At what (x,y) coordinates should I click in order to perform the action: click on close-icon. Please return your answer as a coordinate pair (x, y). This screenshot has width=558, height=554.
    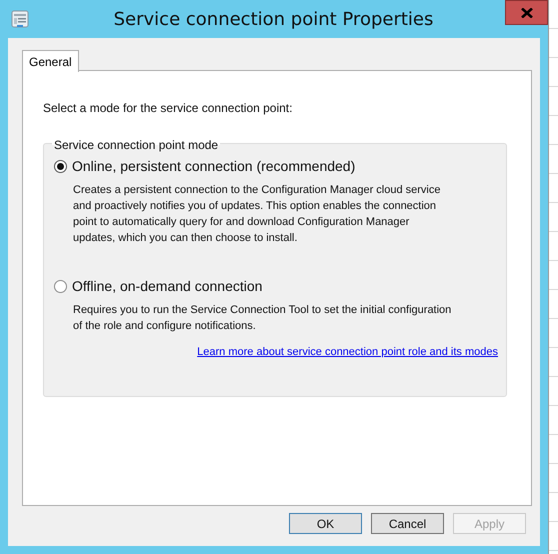
    Looking at the image, I should click on (526, 13).